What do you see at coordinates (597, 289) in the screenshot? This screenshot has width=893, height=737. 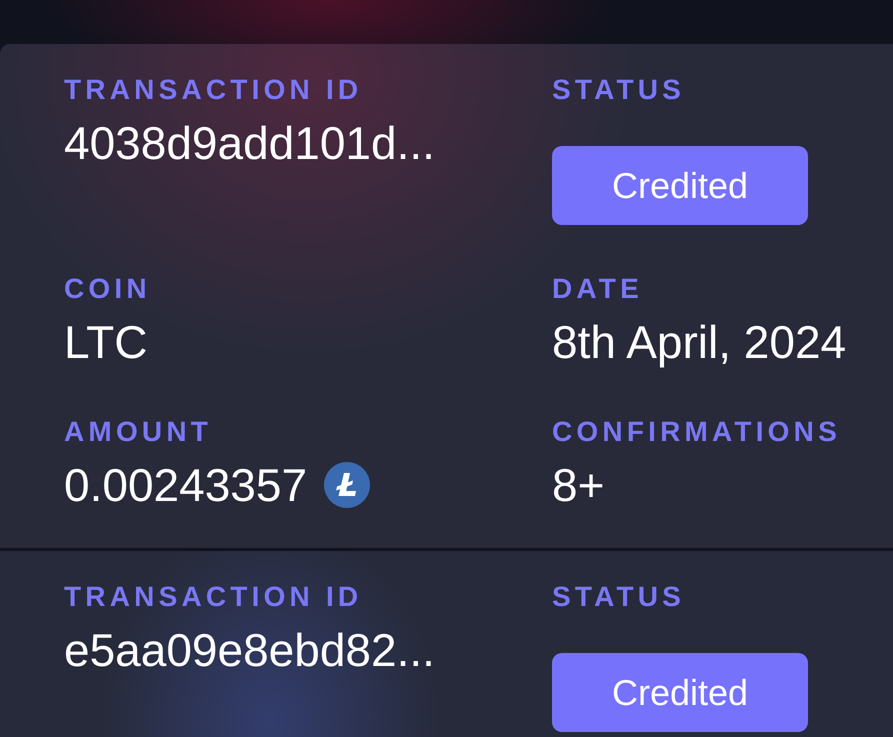 I see `field-label: DATE` at bounding box center [597, 289].